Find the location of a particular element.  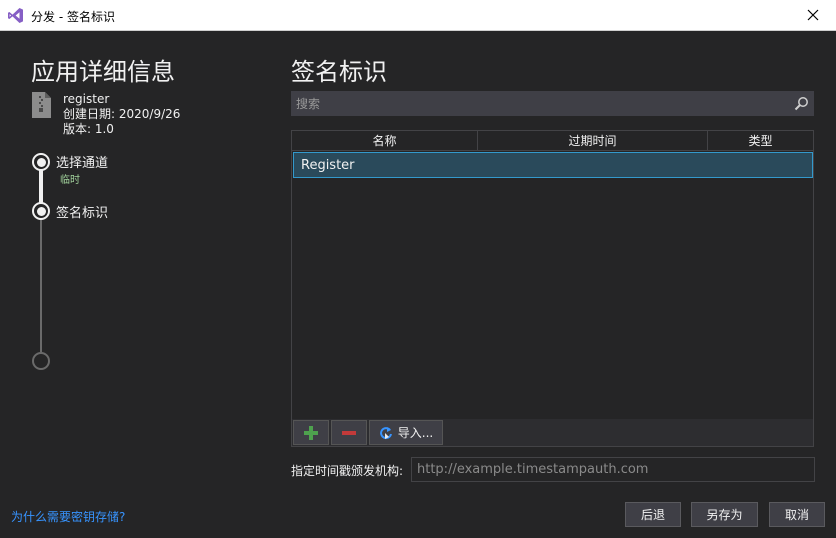

plus-icon is located at coordinates (311, 432).